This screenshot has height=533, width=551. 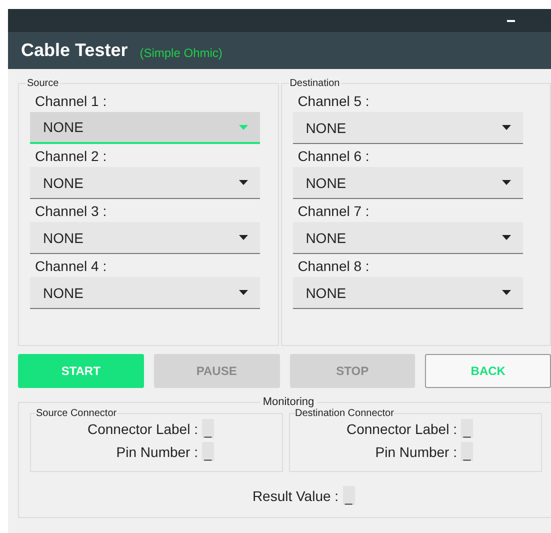 What do you see at coordinates (76, 413) in the screenshot?
I see `connector-title: Source Connector` at bounding box center [76, 413].